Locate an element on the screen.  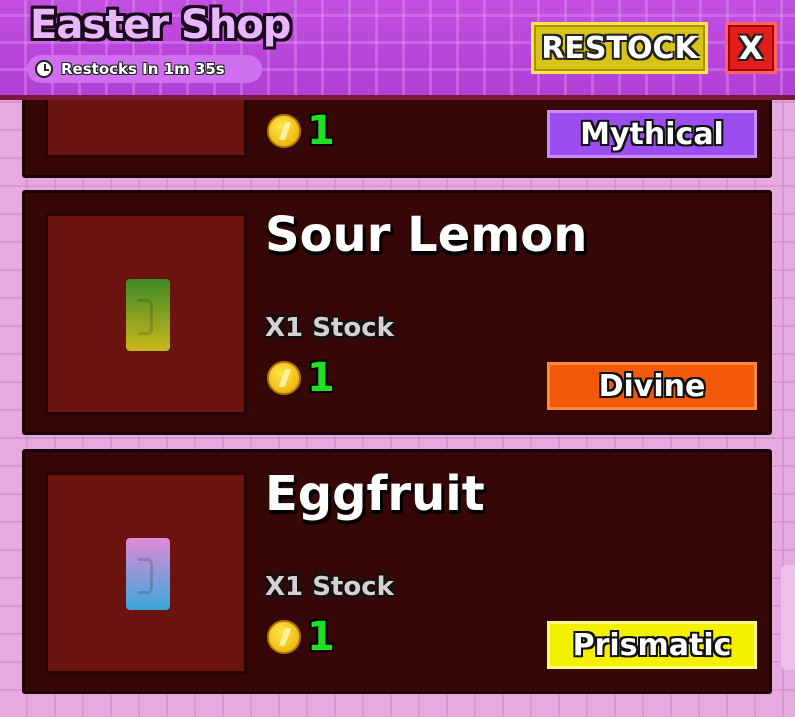
scrollbar is located at coordinates (788, 617).